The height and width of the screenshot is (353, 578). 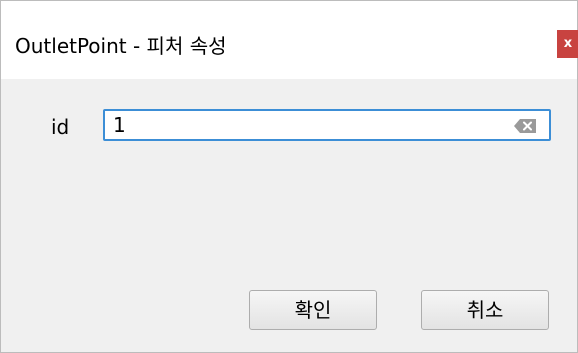 I want to click on id-field, so click(x=327, y=125).